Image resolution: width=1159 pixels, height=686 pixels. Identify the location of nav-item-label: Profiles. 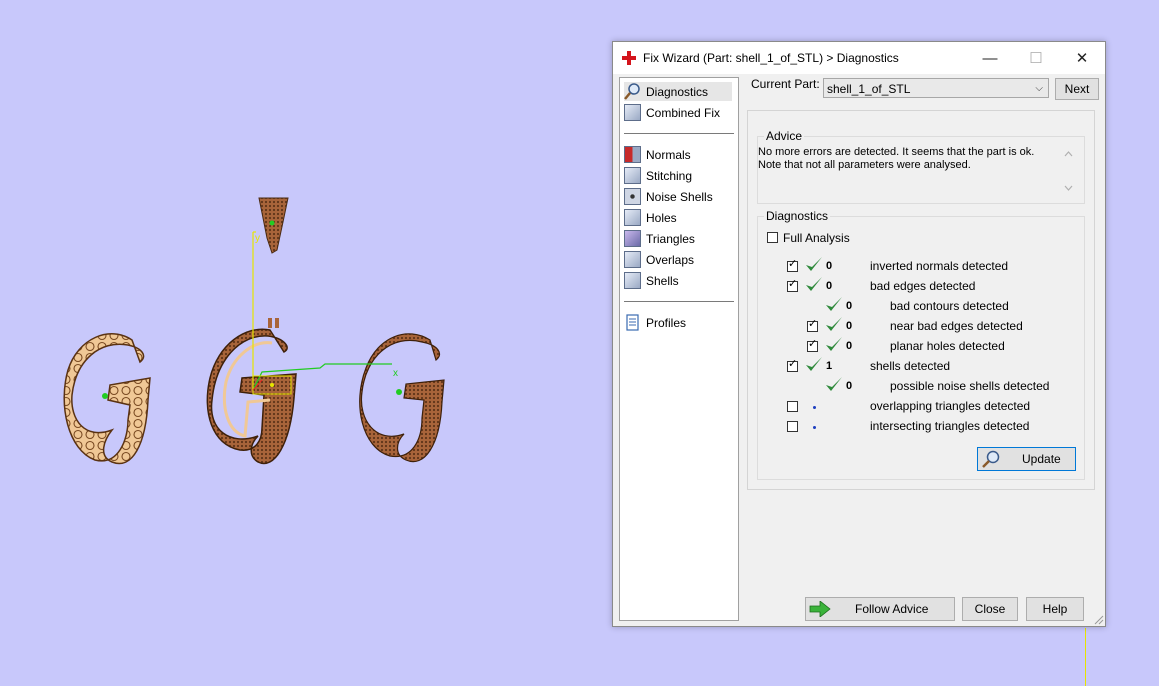
(666, 322).